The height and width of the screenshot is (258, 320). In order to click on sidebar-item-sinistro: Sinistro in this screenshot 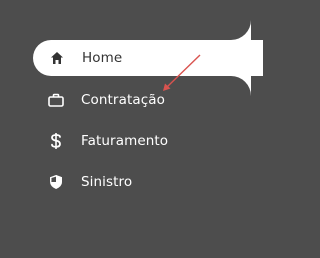, I will do `click(81, 182)`.